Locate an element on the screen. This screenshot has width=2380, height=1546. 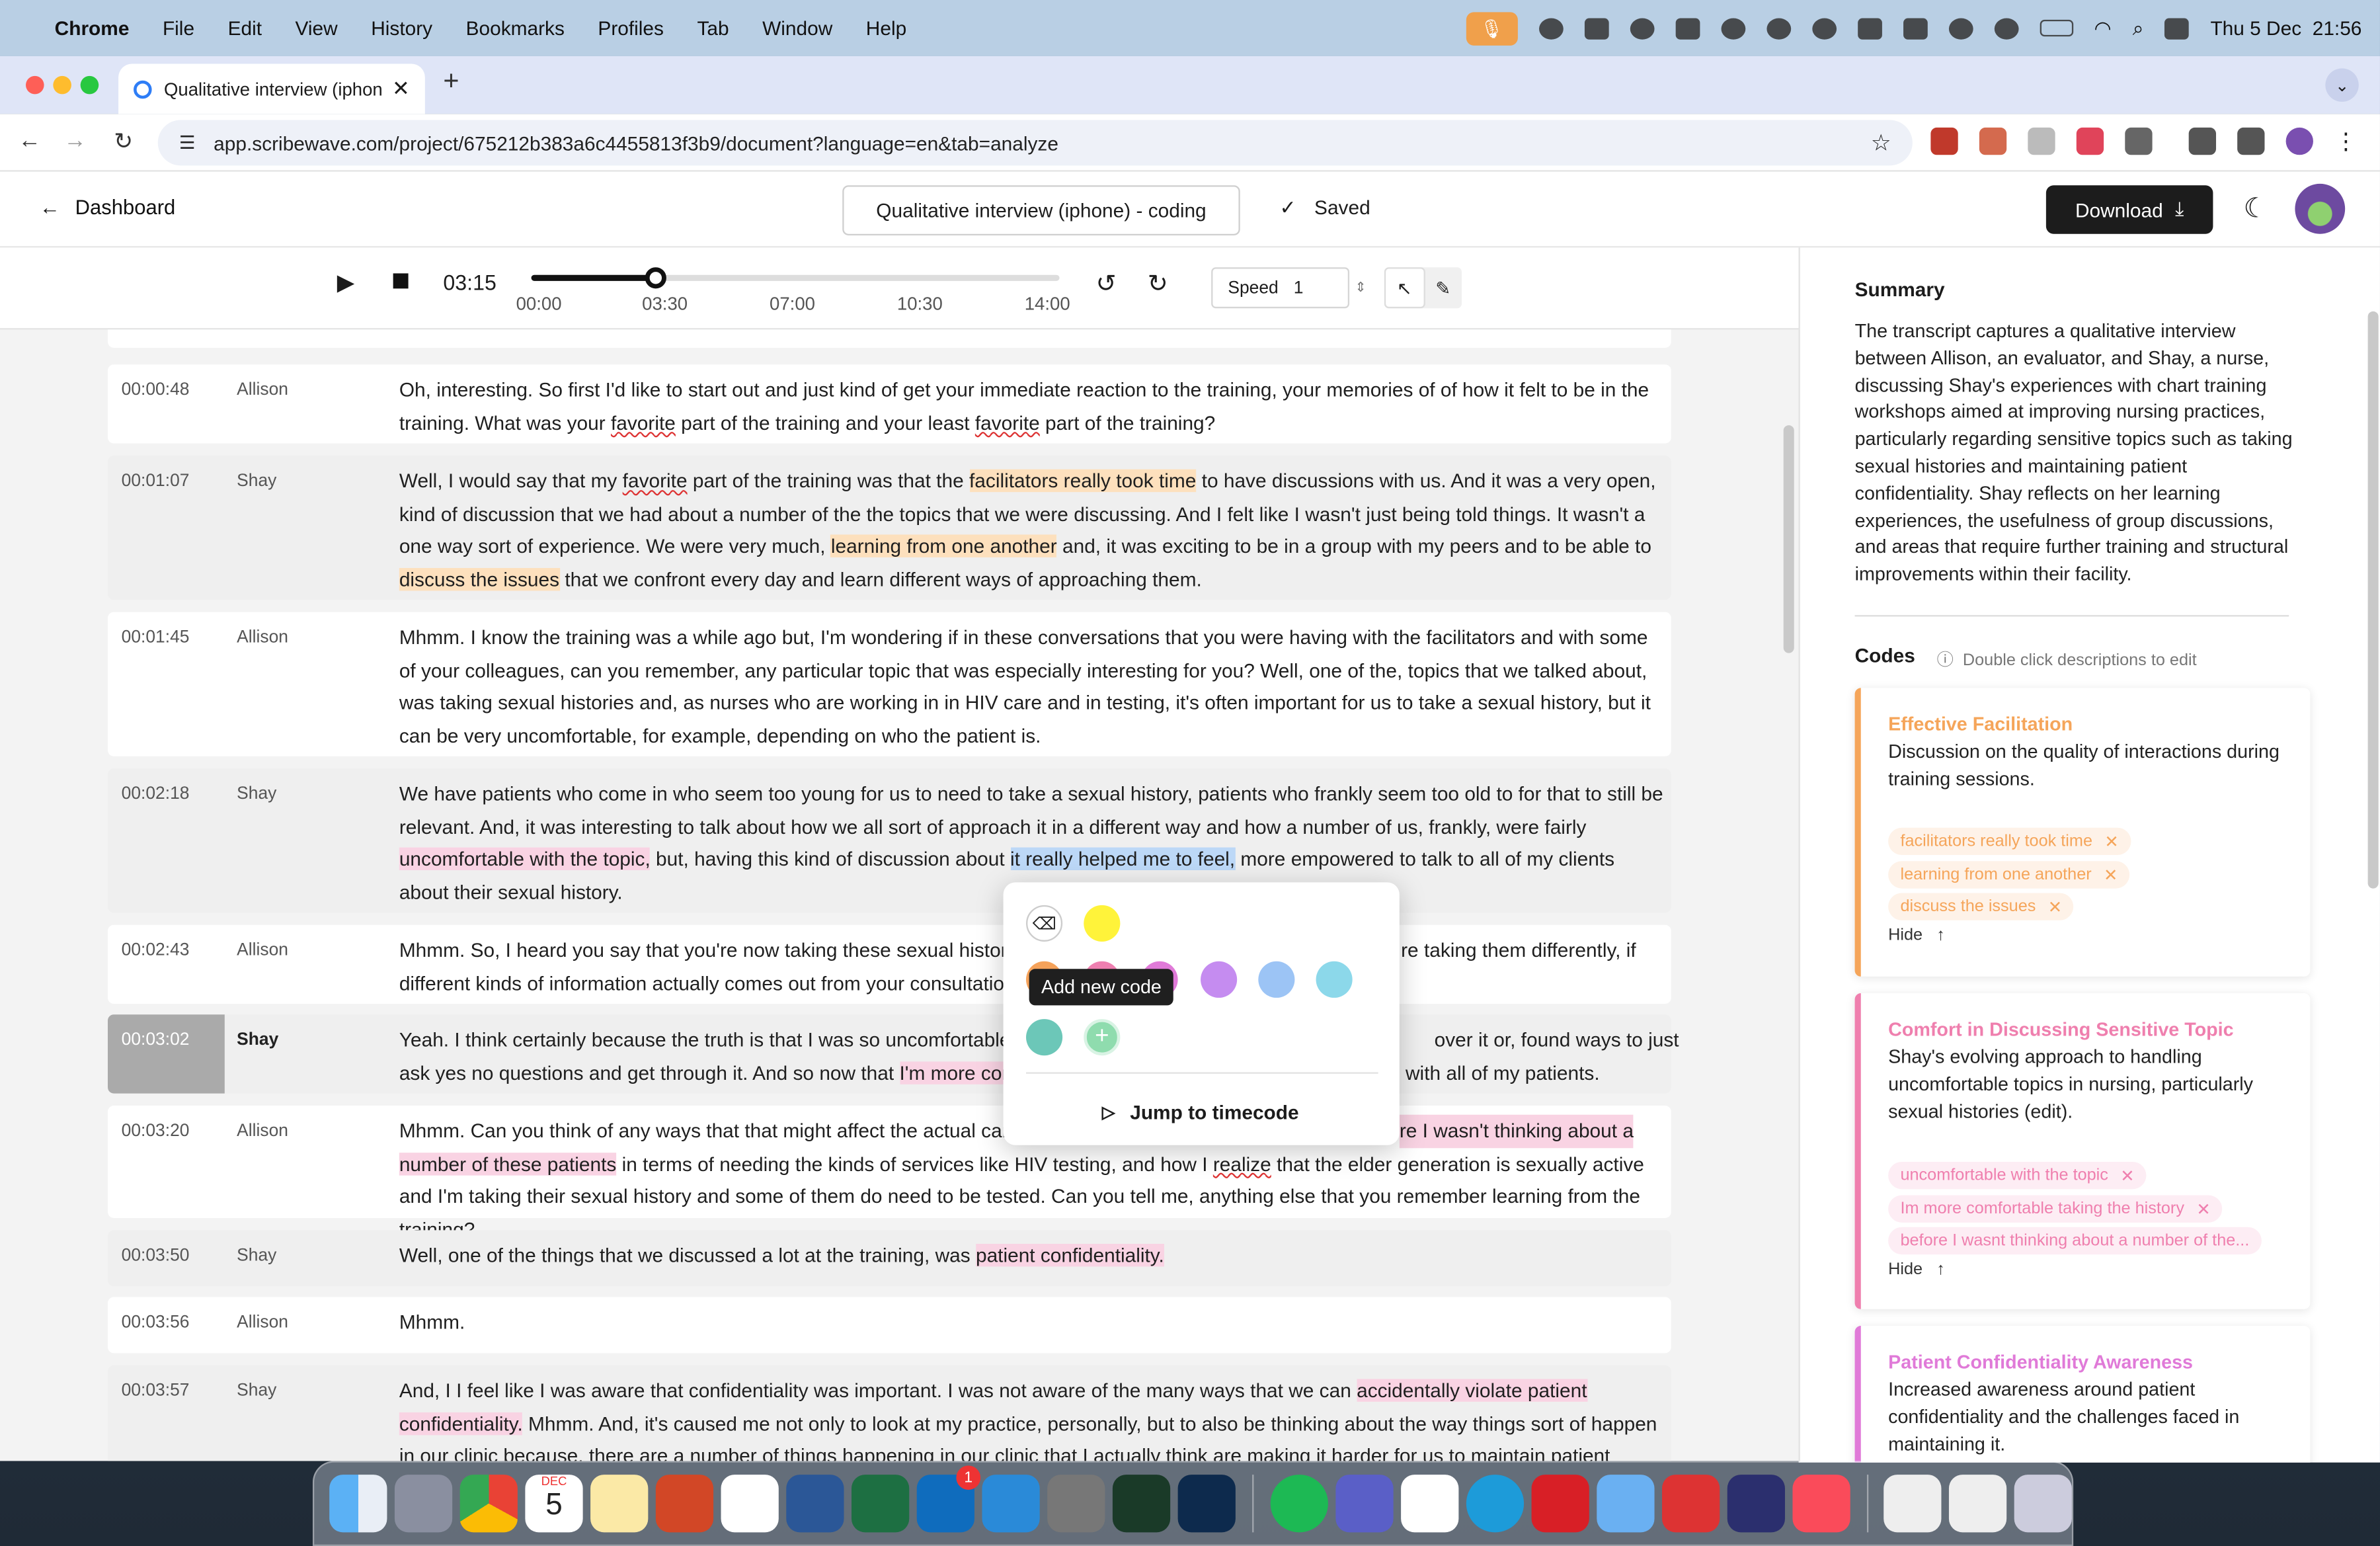
acrobat-icon is located at coordinates (1559, 1504).